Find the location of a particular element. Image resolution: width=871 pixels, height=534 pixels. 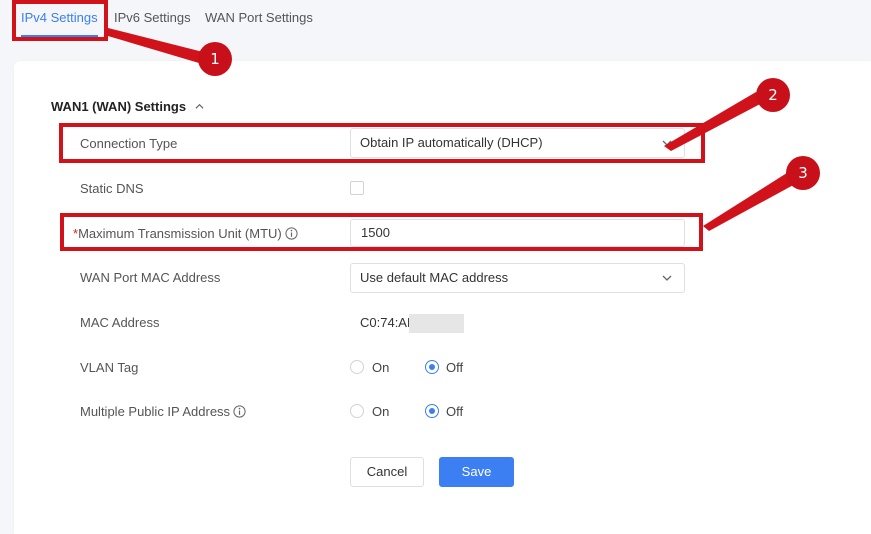

multi-public-ip-on-label: On is located at coordinates (380, 412).